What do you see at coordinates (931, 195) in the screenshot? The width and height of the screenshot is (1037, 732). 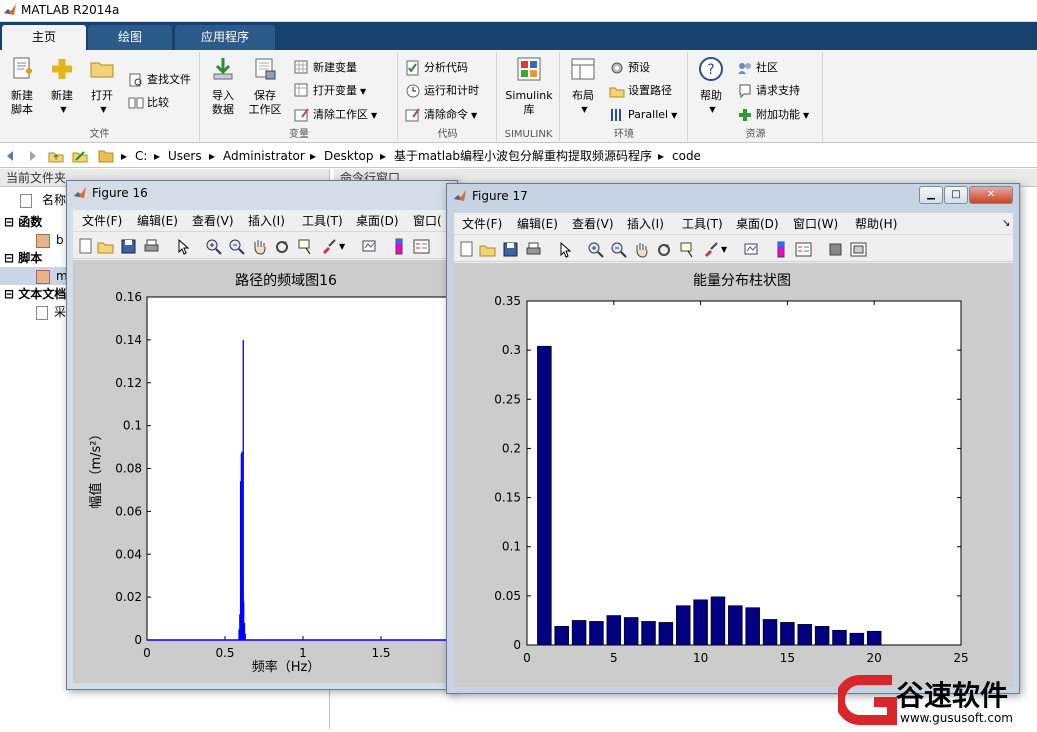 I see `minimize-button: ▁` at bounding box center [931, 195].